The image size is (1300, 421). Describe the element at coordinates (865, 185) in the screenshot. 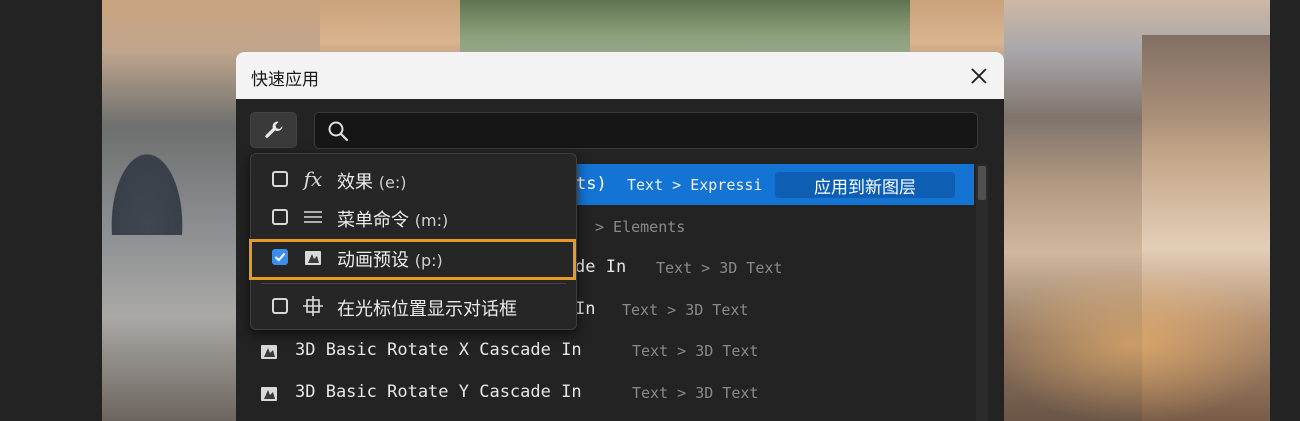

I see `apply-to-new-layer-button: 应用到新图层` at that location.